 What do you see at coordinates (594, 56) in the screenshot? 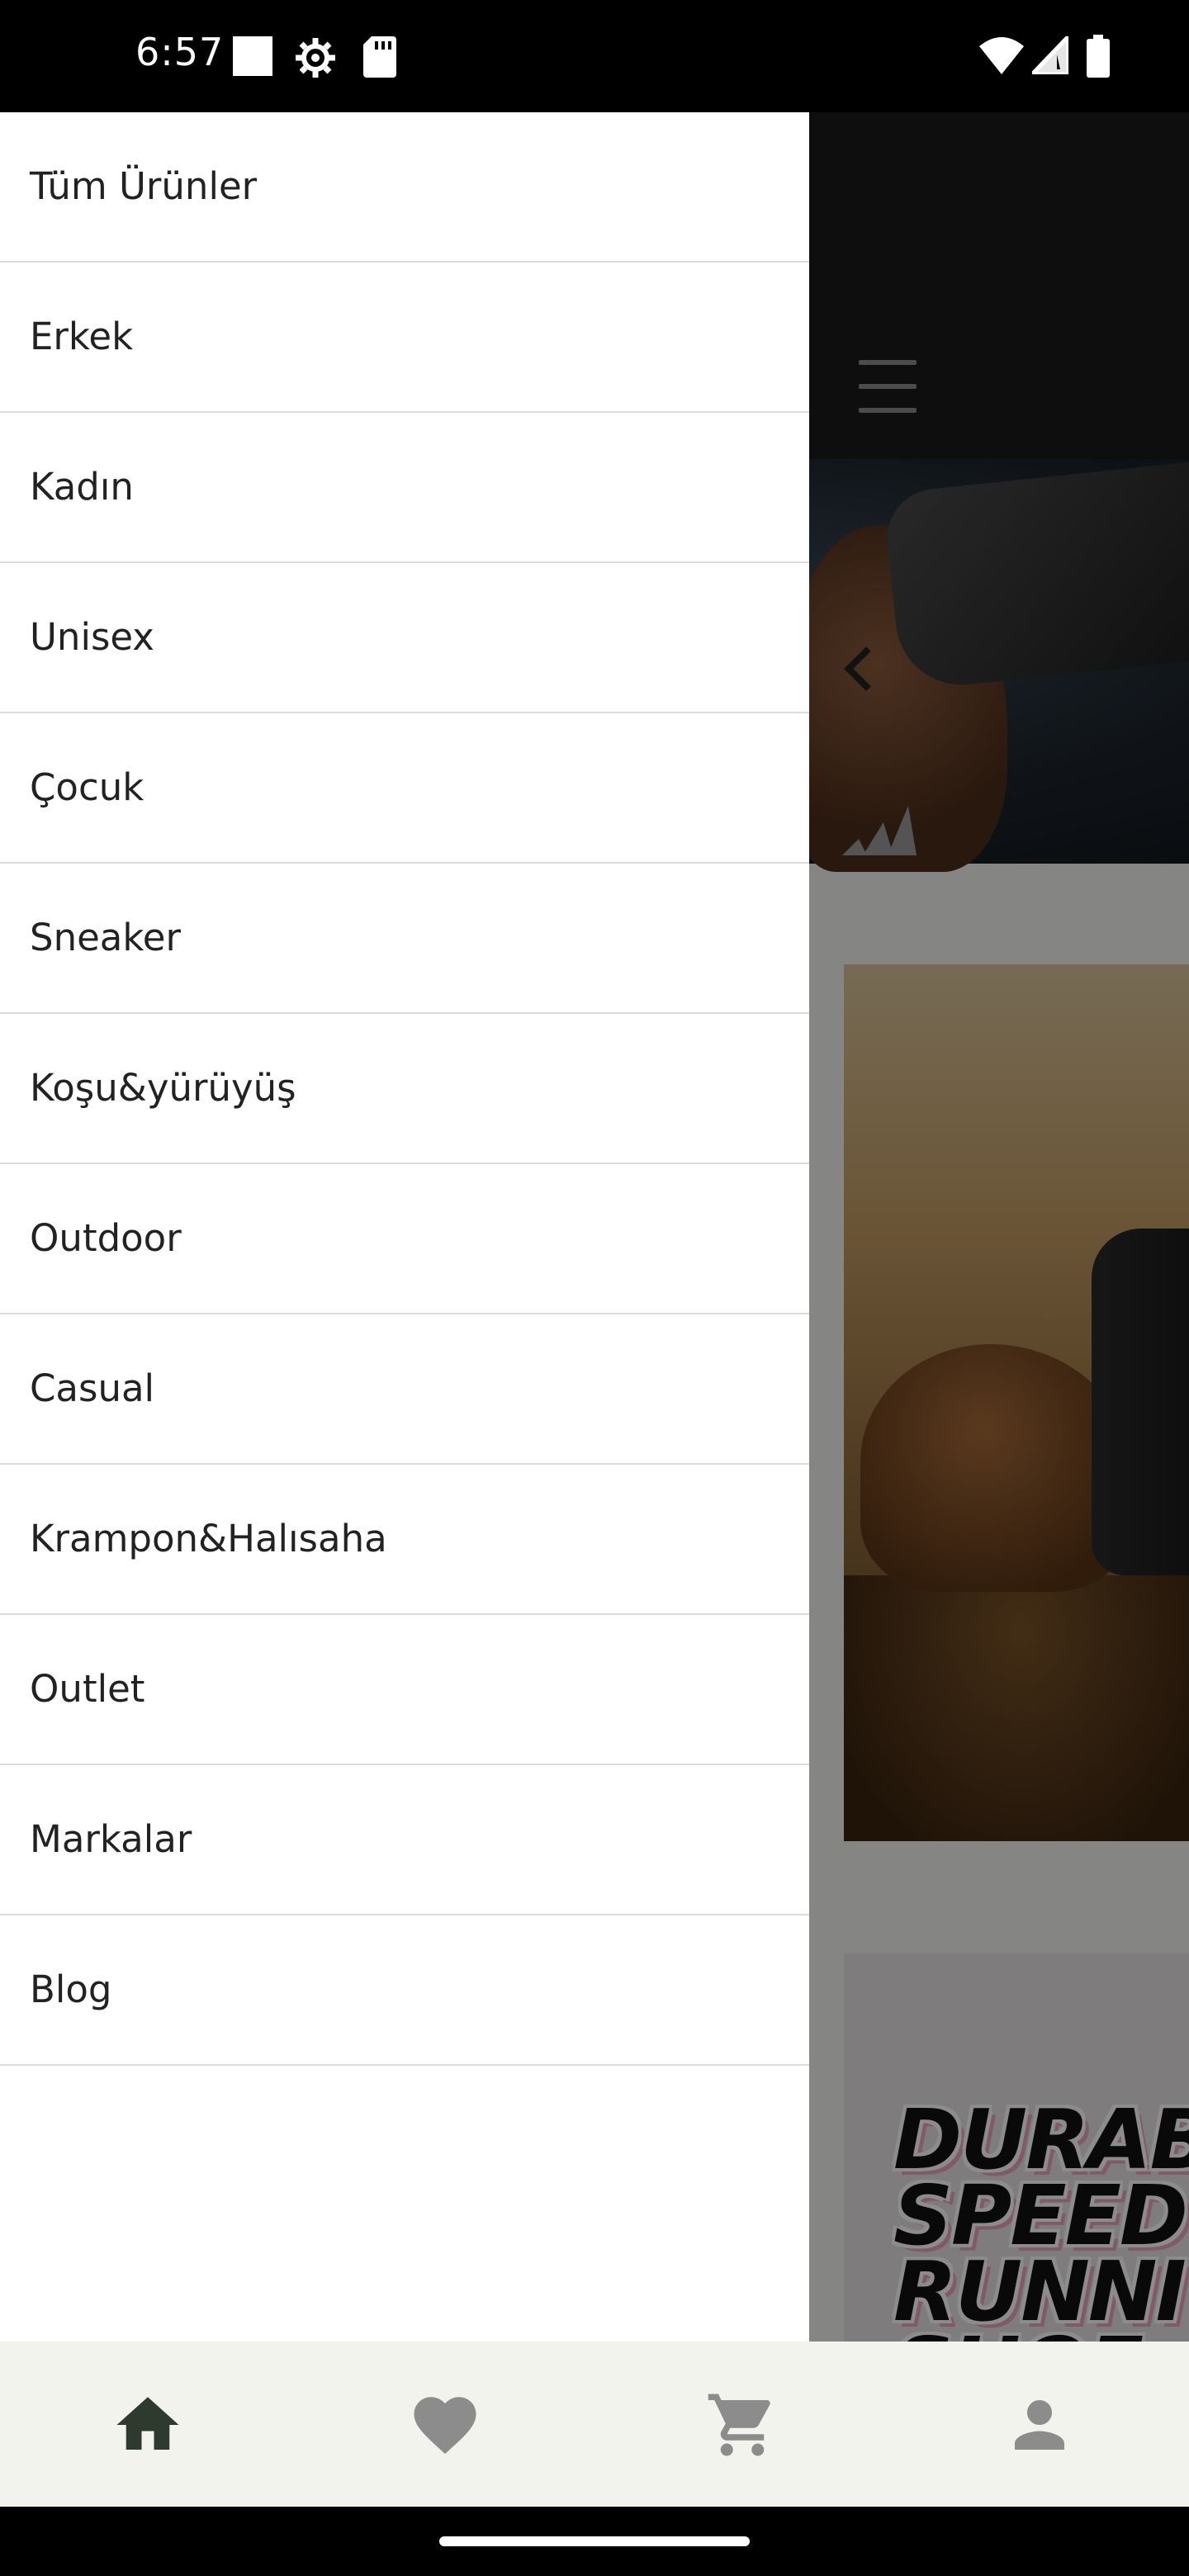
I see `status-bar: 6:57` at bounding box center [594, 56].